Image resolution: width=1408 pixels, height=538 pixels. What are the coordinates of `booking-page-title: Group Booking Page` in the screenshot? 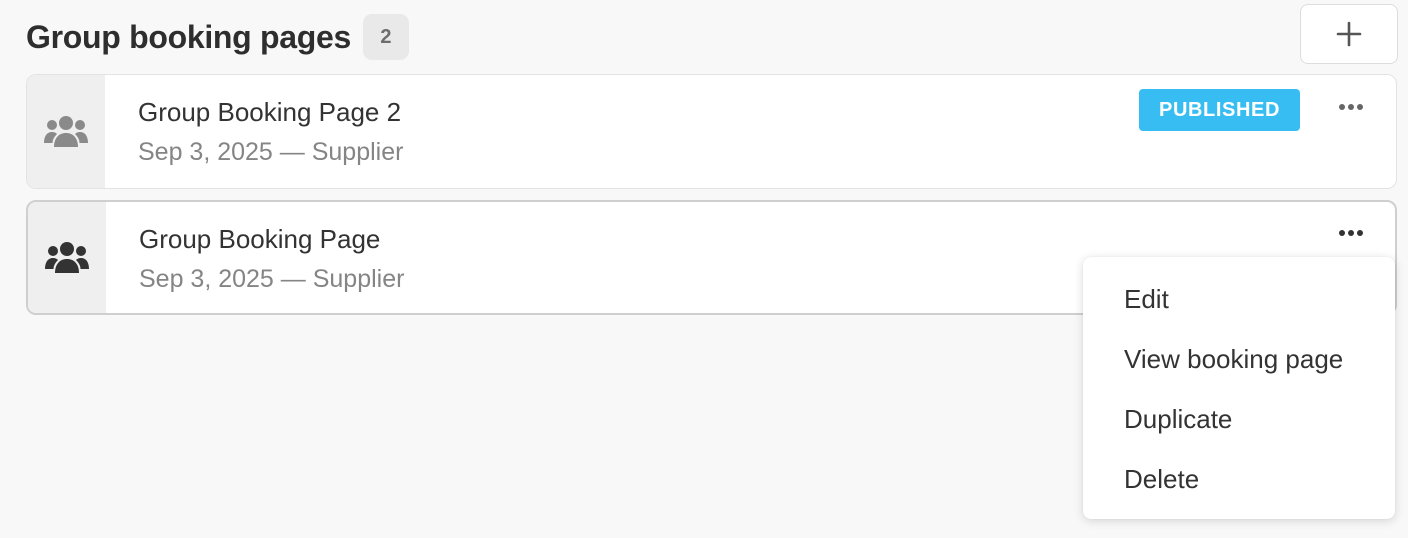 It's located at (259, 239).